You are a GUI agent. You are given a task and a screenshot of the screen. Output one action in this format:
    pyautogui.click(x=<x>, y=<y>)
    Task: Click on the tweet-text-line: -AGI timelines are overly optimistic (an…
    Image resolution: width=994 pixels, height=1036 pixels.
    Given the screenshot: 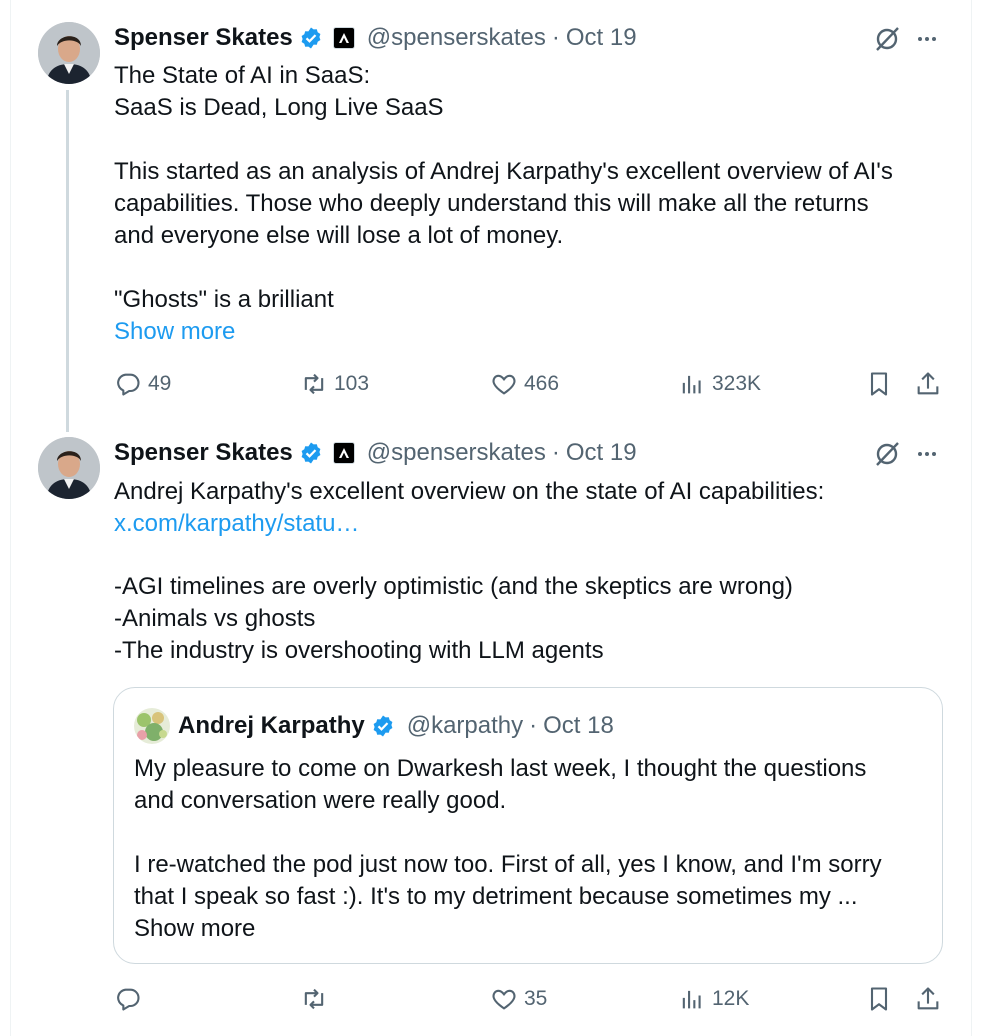 What is the action you would take?
    pyautogui.click(x=453, y=586)
    